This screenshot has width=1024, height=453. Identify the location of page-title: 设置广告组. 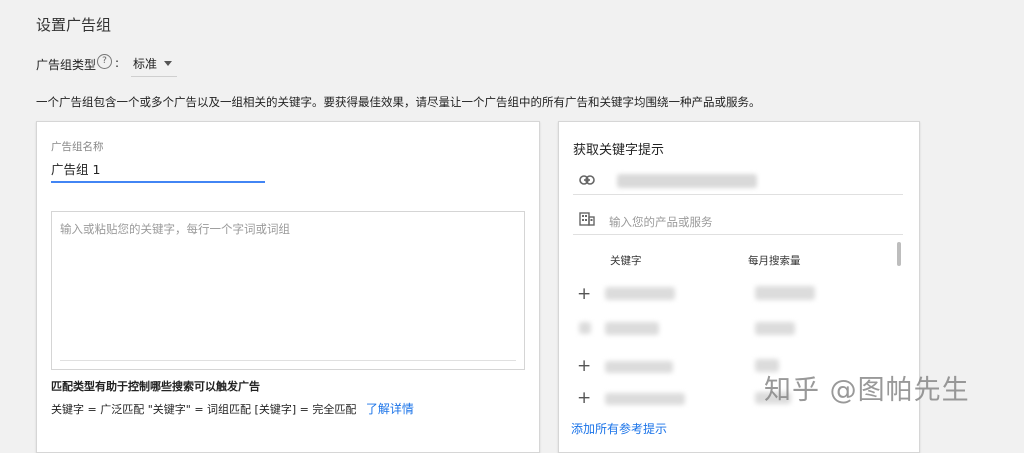
(74, 25).